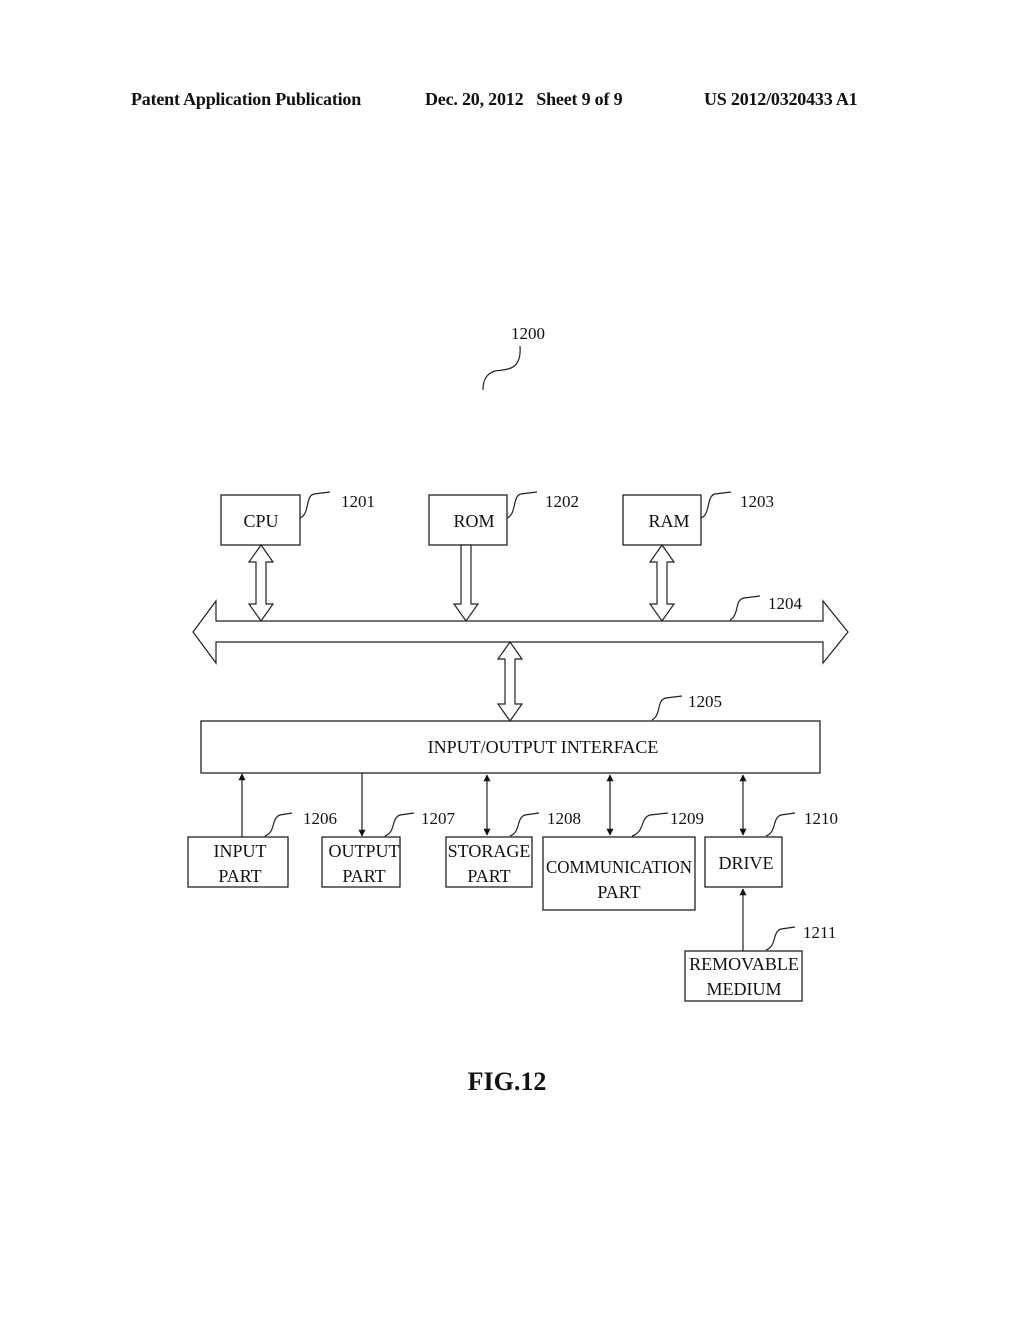  I want to click on system-ref-label: 1200, so click(528, 333).